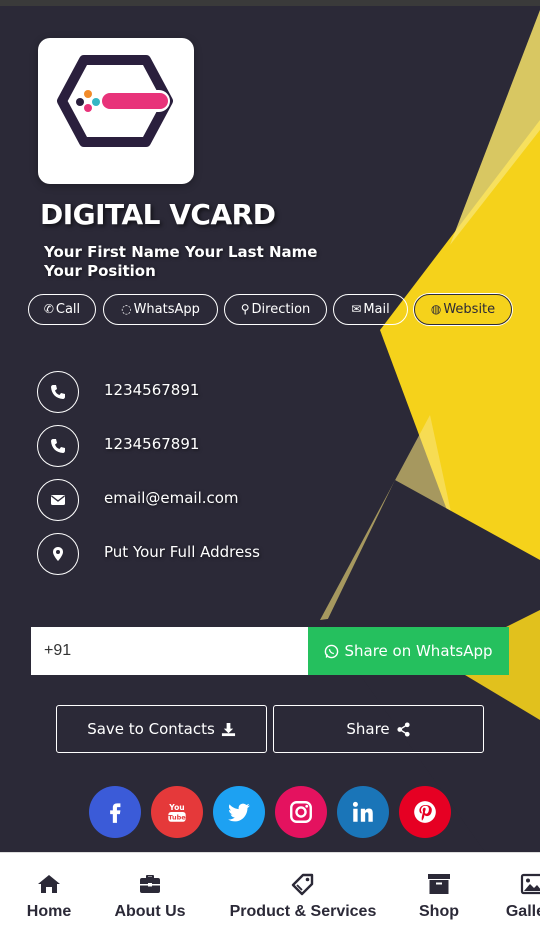 Image resolution: width=540 pixels, height=935 pixels. Describe the element at coordinates (368, 729) in the screenshot. I see `share-label: Share` at that location.